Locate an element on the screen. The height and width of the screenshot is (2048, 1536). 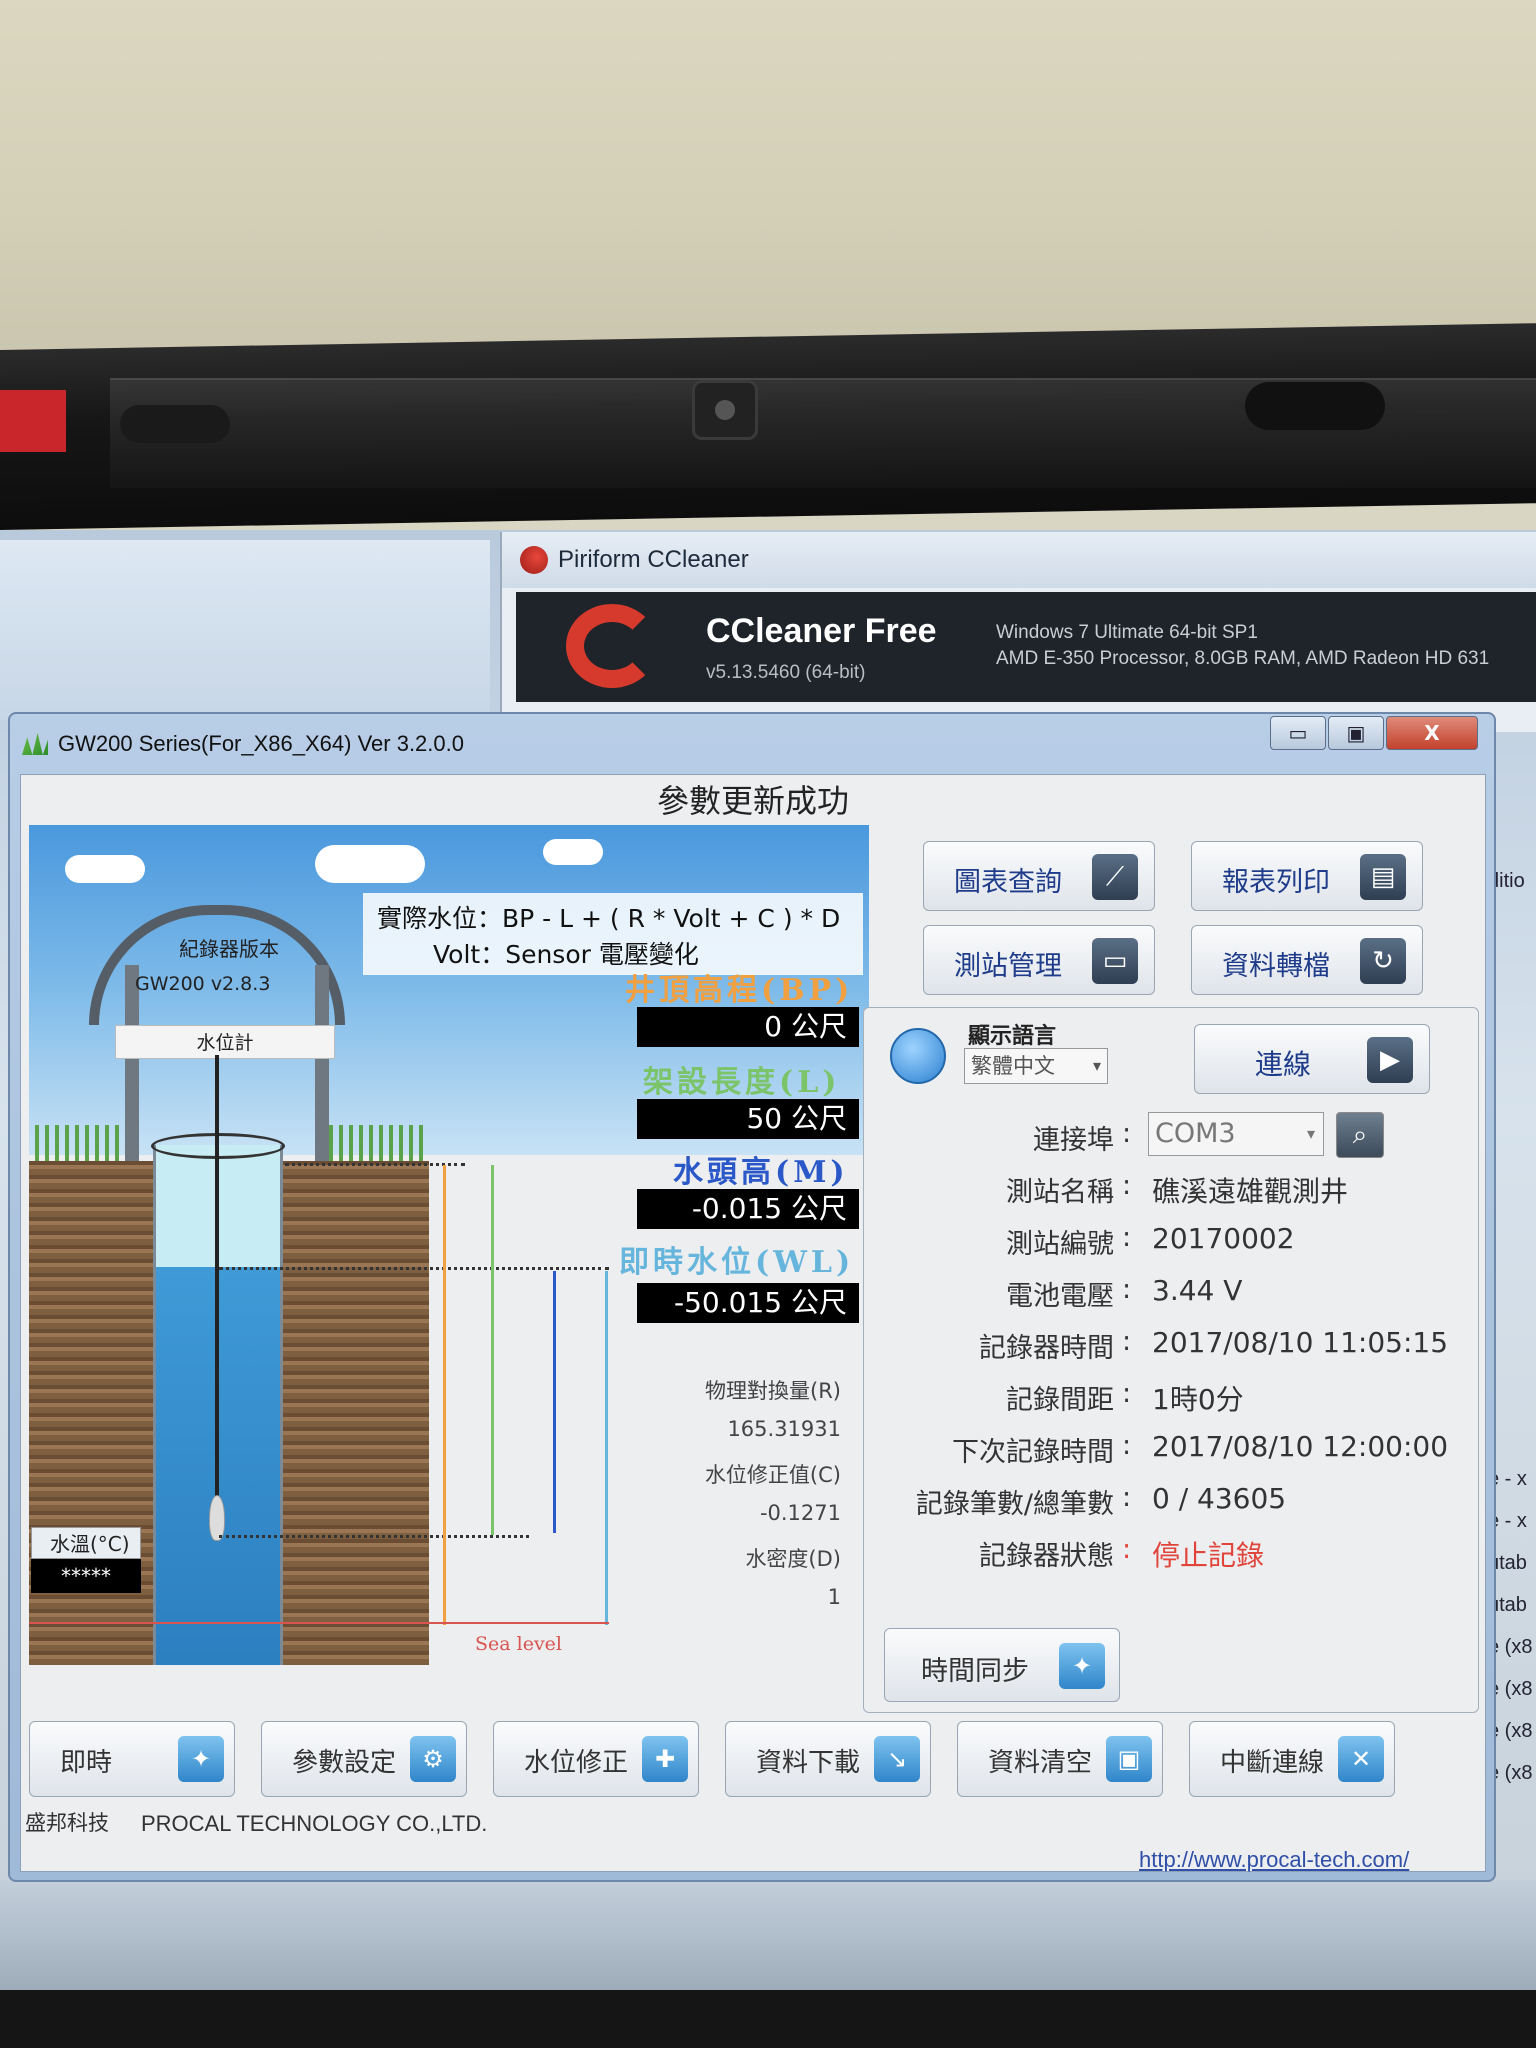
c-value: -0.1271 is located at coordinates (800, 1513).